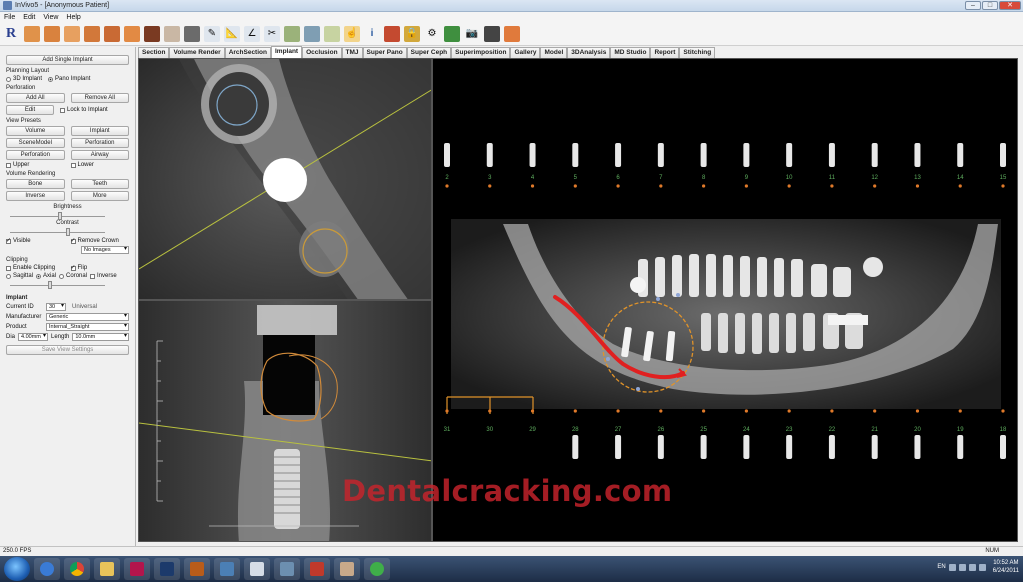 This screenshot has height=582, width=1023. I want to click on images-dropdown: No Images, so click(105, 250).